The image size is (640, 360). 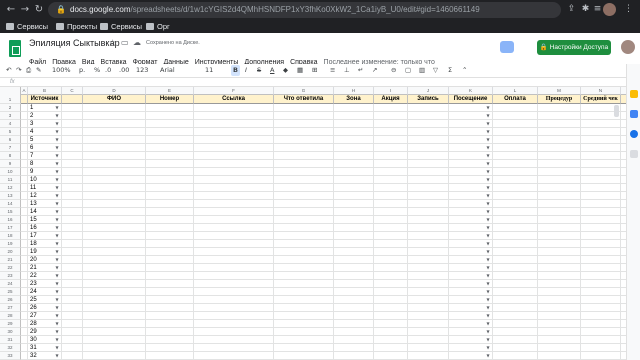 I want to click on header-cell-l: Оплата, so click(x=515, y=99).